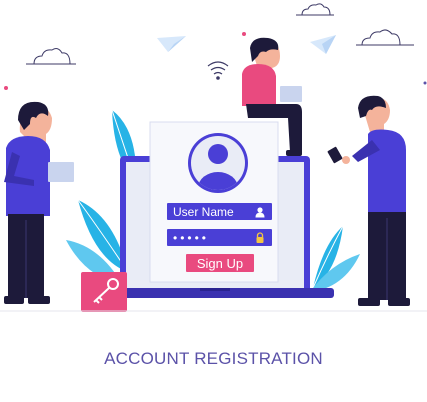  I want to click on password-mask: •••••, so click(191, 237).